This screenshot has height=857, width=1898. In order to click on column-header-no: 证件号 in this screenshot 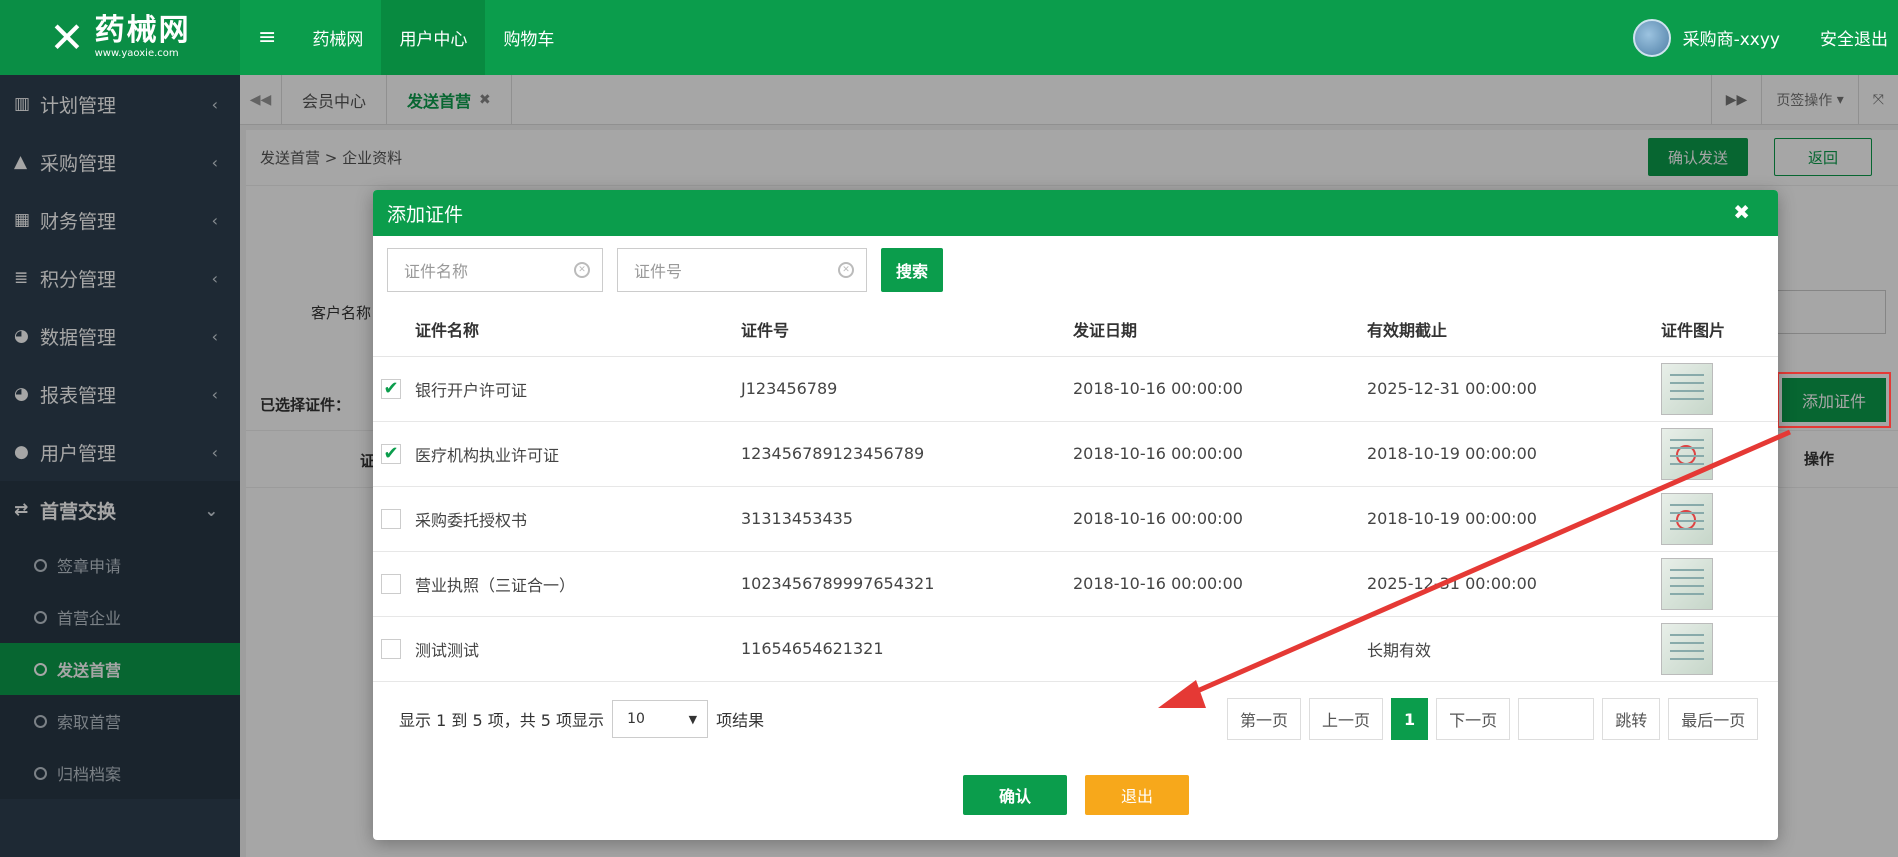, I will do `click(907, 329)`.